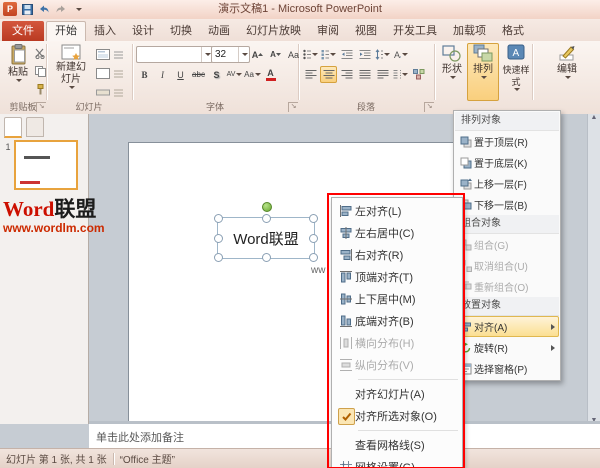 This screenshot has width=600, height=468. Describe the element at coordinates (400, 74) in the screenshot. I see `columns-icon` at that location.